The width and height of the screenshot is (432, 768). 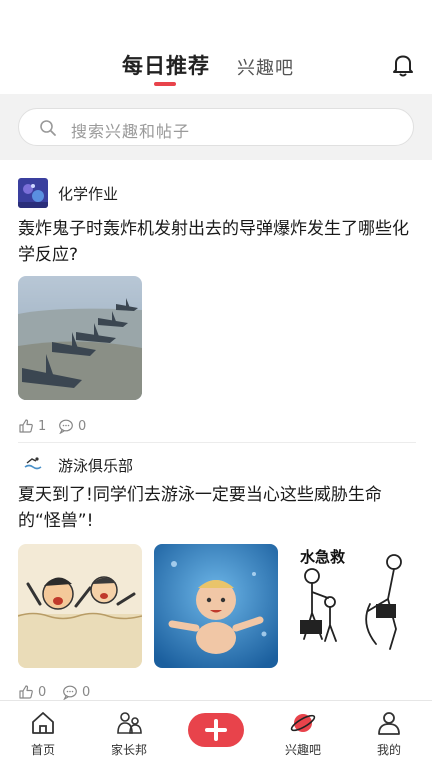 I want to click on like-count-text: 1, so click(x=42, y=426).